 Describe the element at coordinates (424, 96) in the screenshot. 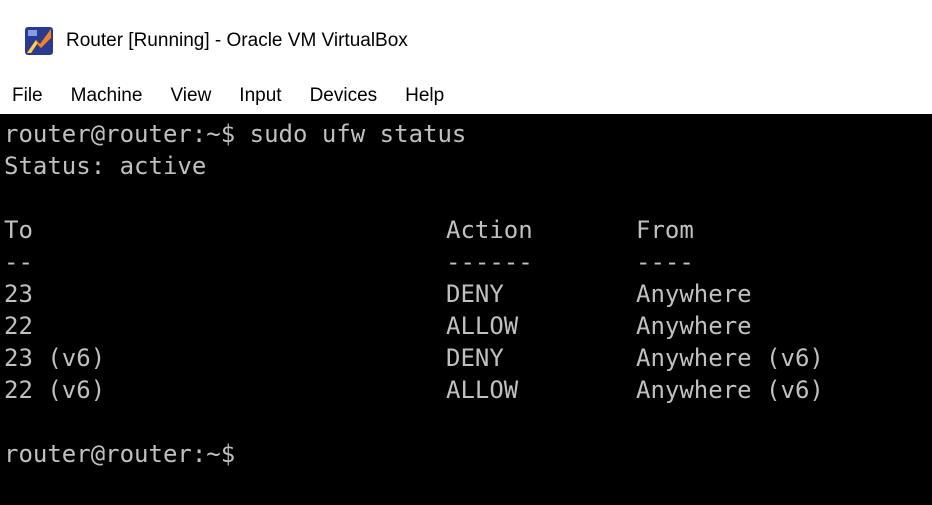

I see `menu-help: Help` at that location.